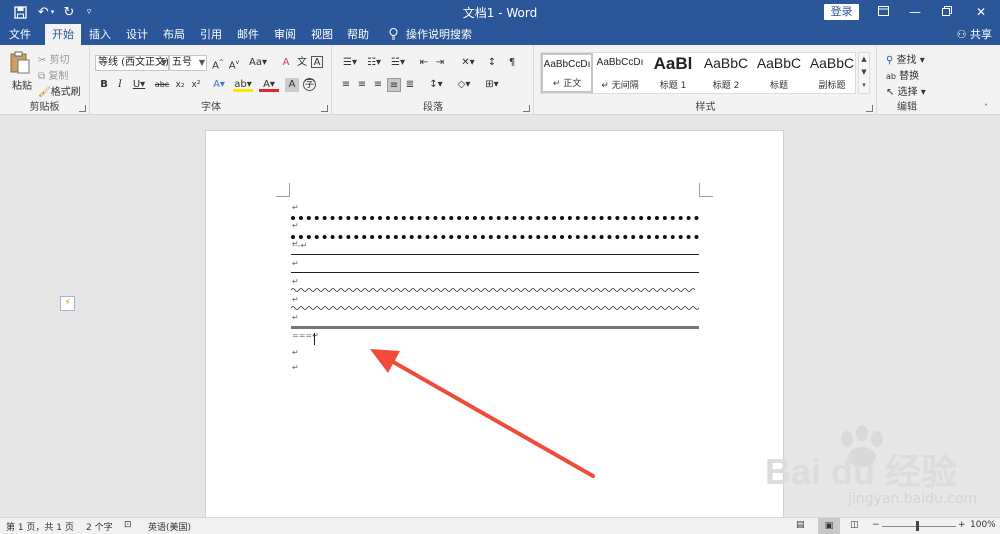 Image resolution: width=1000 pixels, height=534 pixels. What do you see at coordinates (300, 245) in the screenshot?
I see `typed-dashes: ---↵` at bounding box center [300, 245].